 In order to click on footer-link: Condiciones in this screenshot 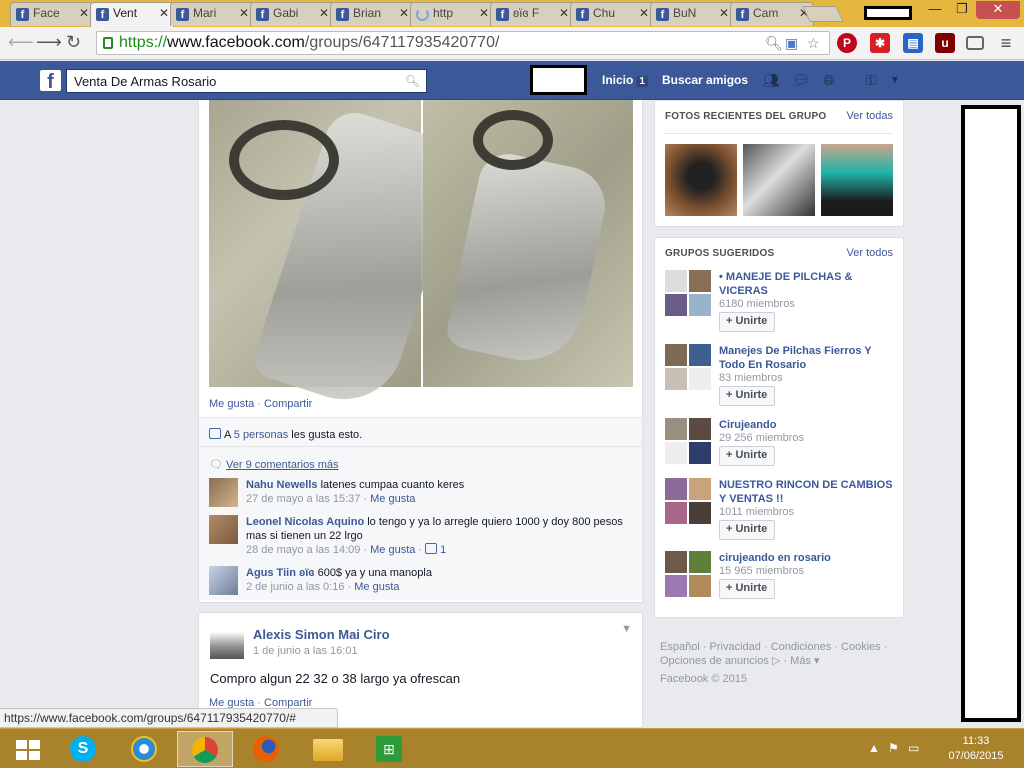, I will do `click(801, 647)`.